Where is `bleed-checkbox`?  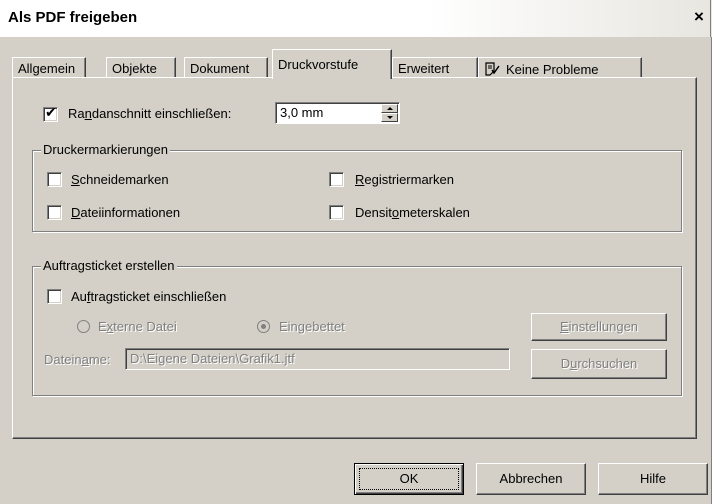 bleed-checkbox is located at coordinates (50, 113).